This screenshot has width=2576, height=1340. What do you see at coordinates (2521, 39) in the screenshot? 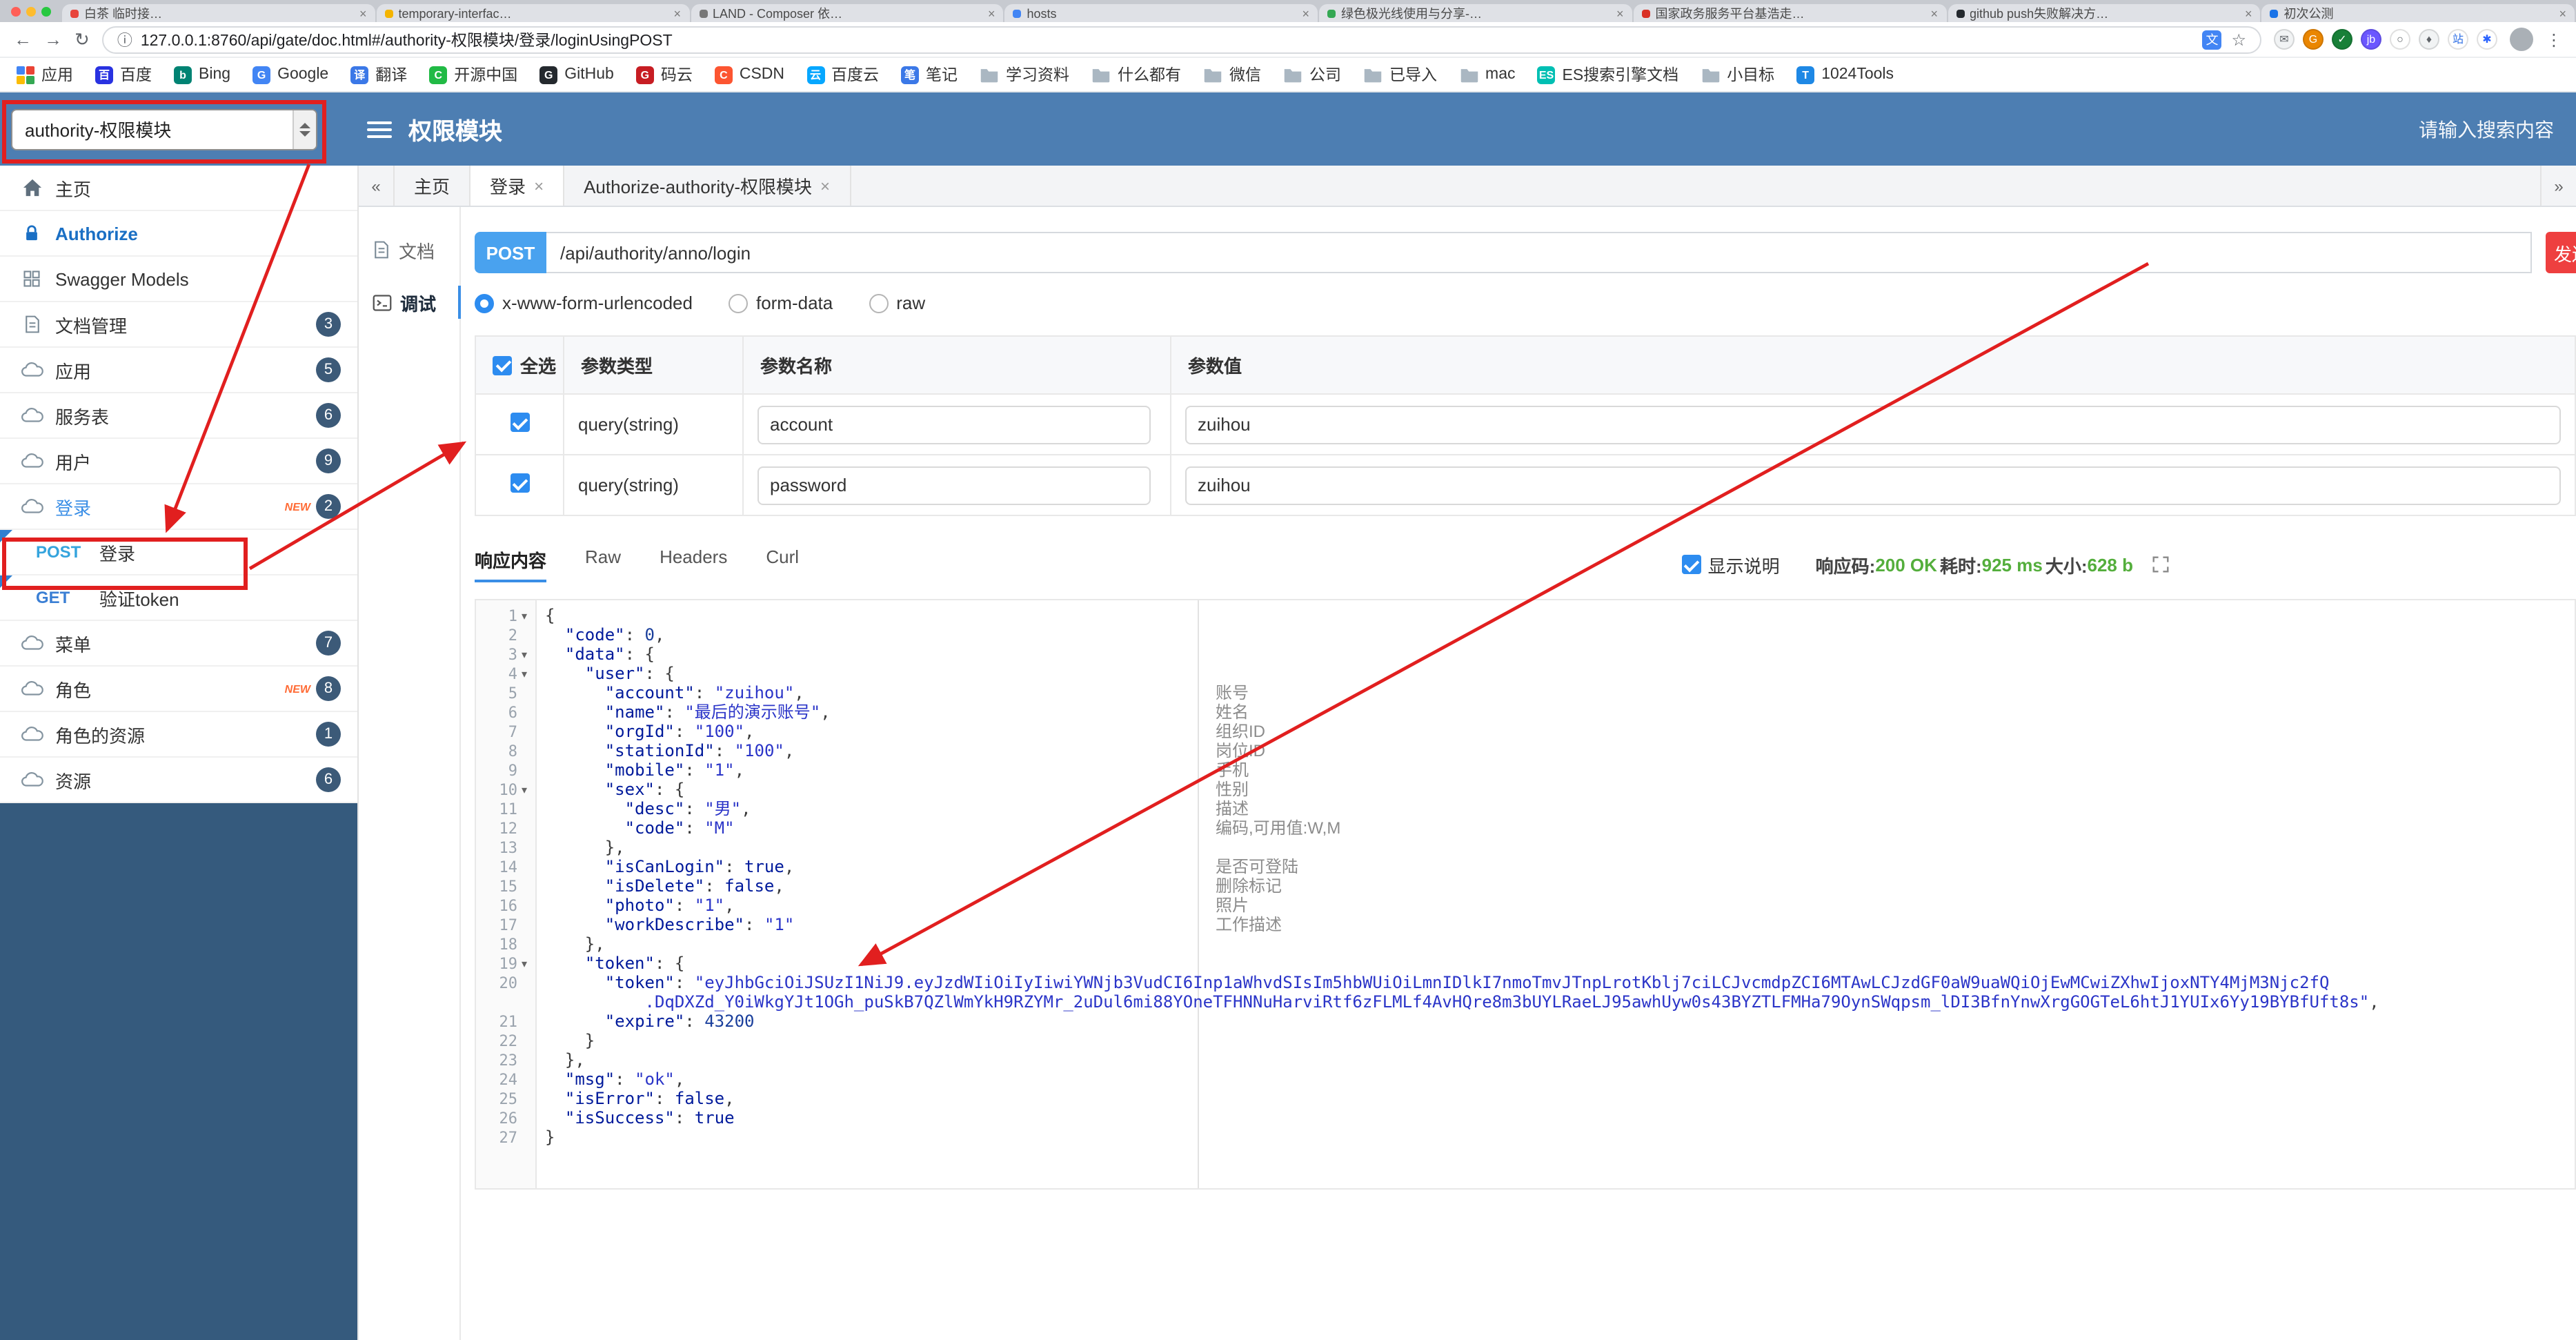
I see `profile-avatar` at bounding box center [2521, 39].